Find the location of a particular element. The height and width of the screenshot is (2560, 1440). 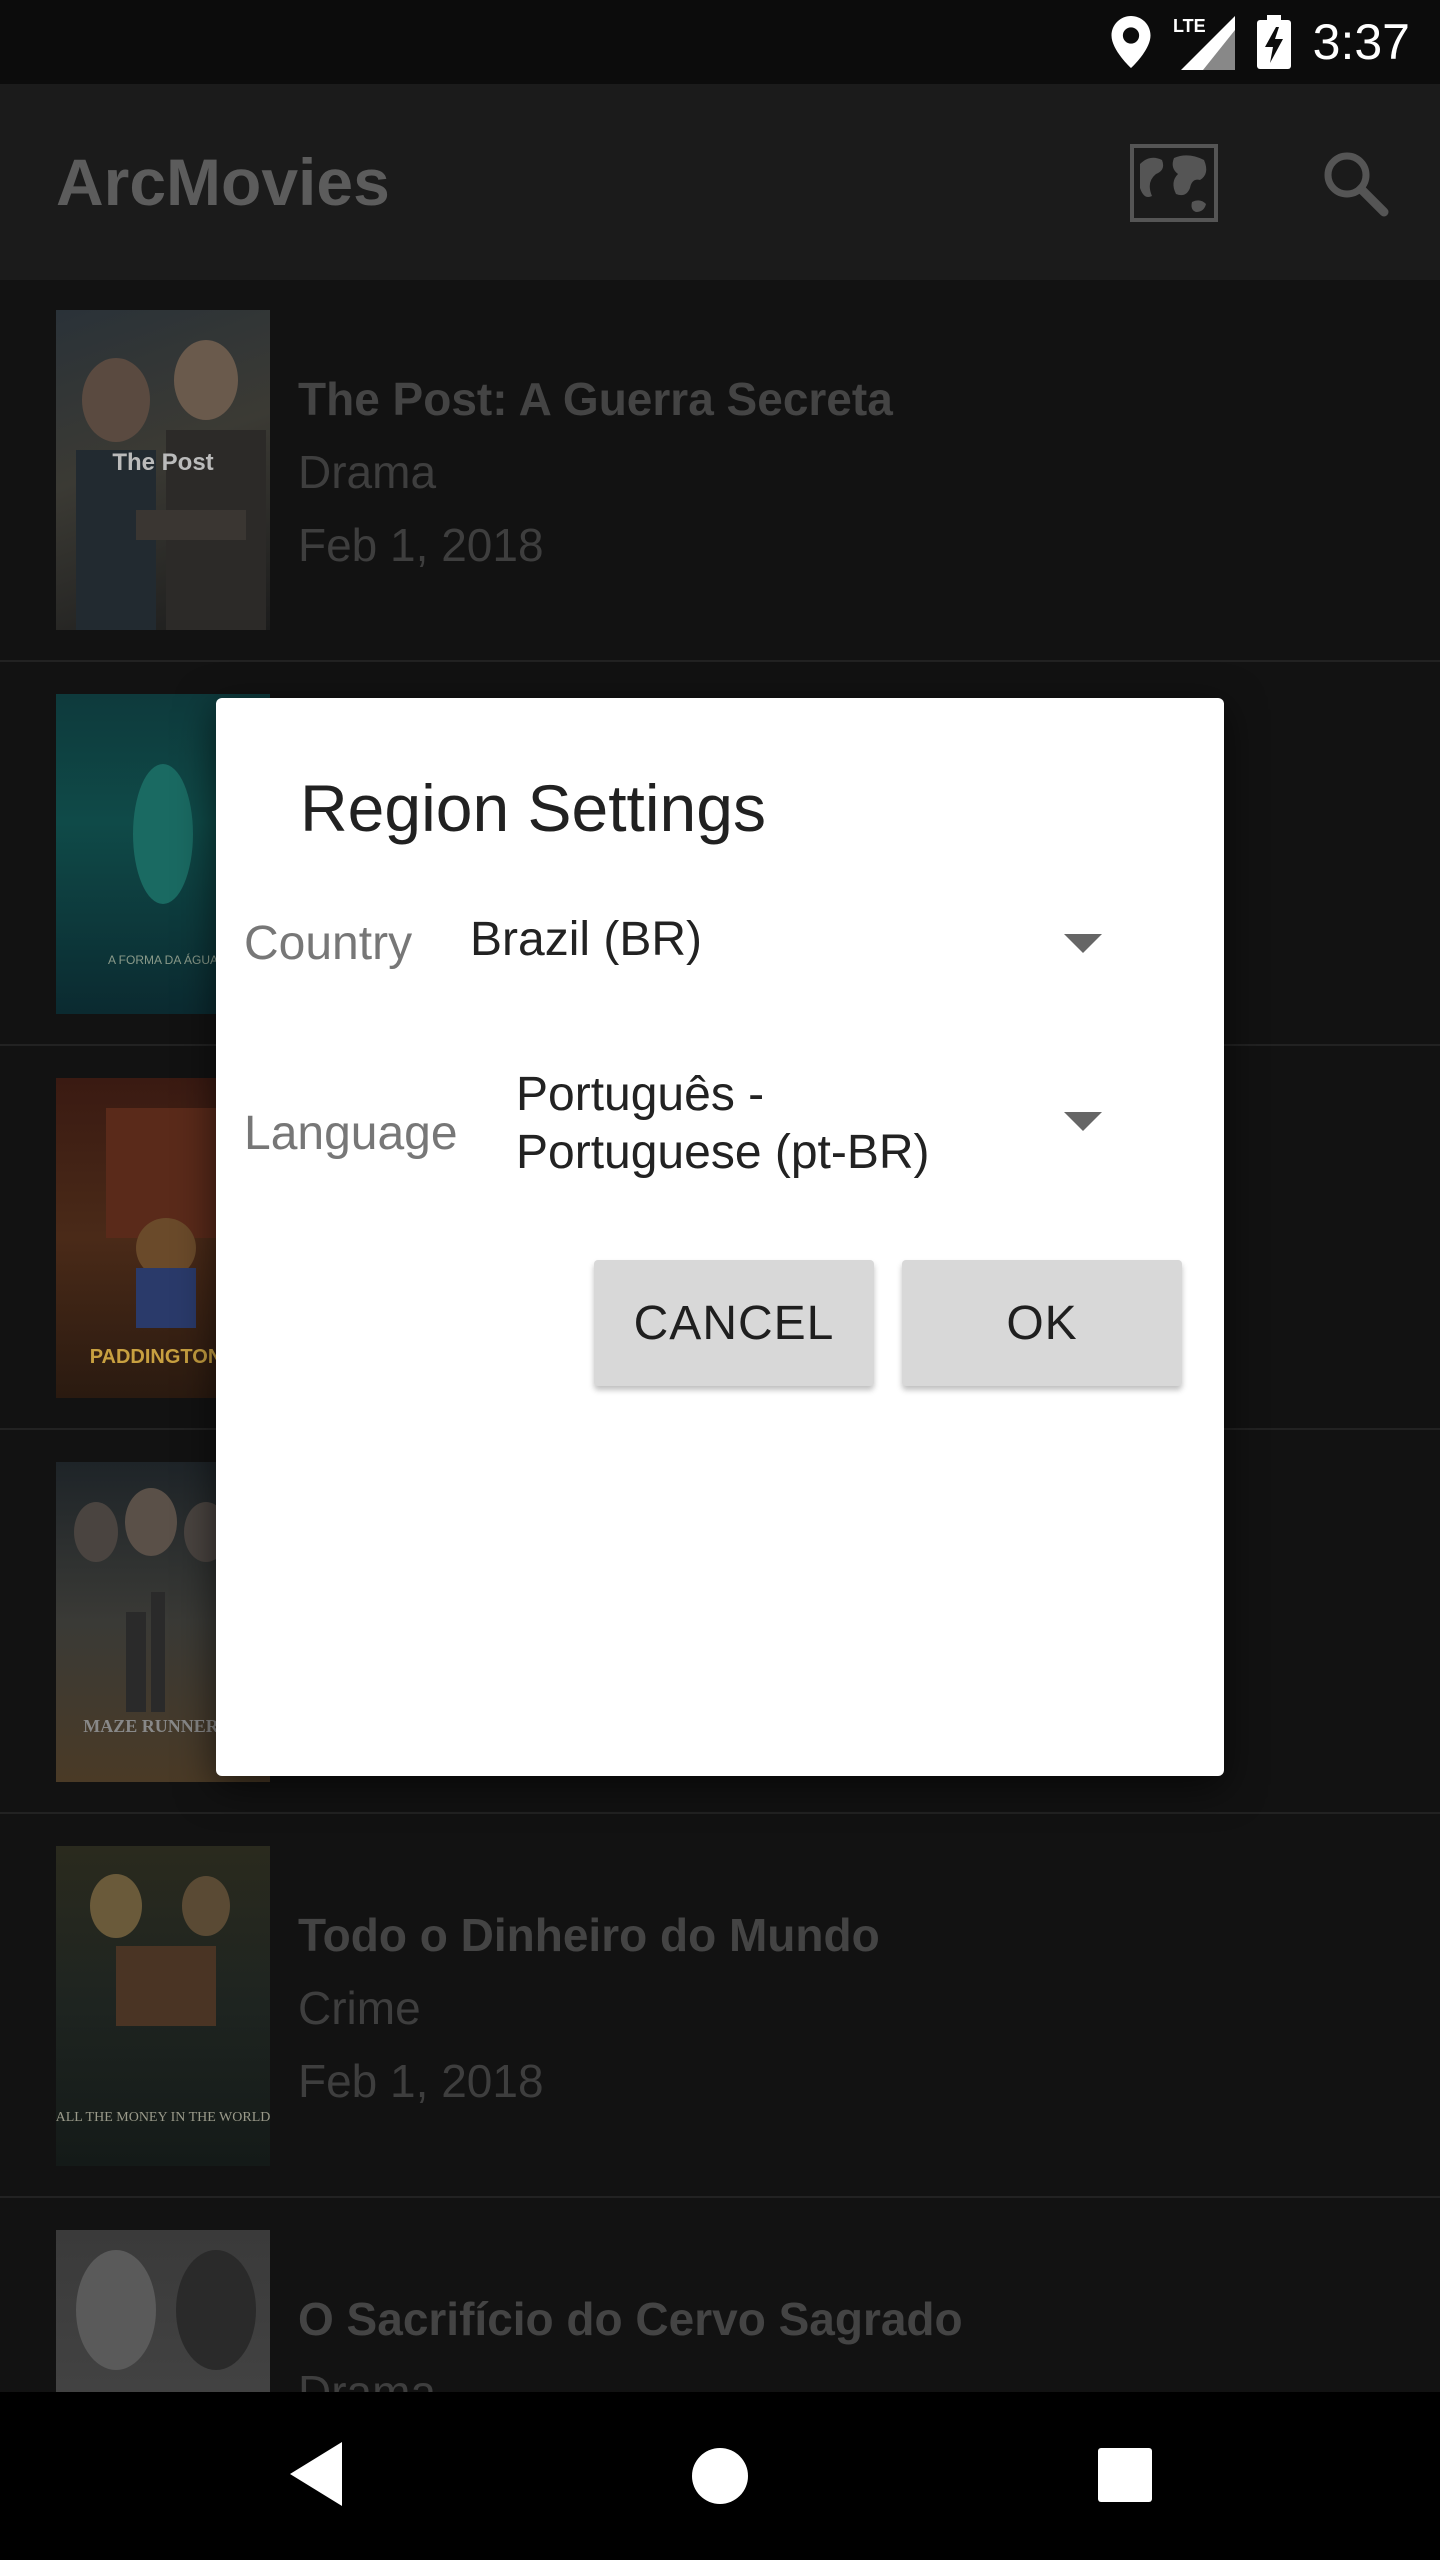

country-dropdown: Brazil (BR) is located at coordinates (586, 940).